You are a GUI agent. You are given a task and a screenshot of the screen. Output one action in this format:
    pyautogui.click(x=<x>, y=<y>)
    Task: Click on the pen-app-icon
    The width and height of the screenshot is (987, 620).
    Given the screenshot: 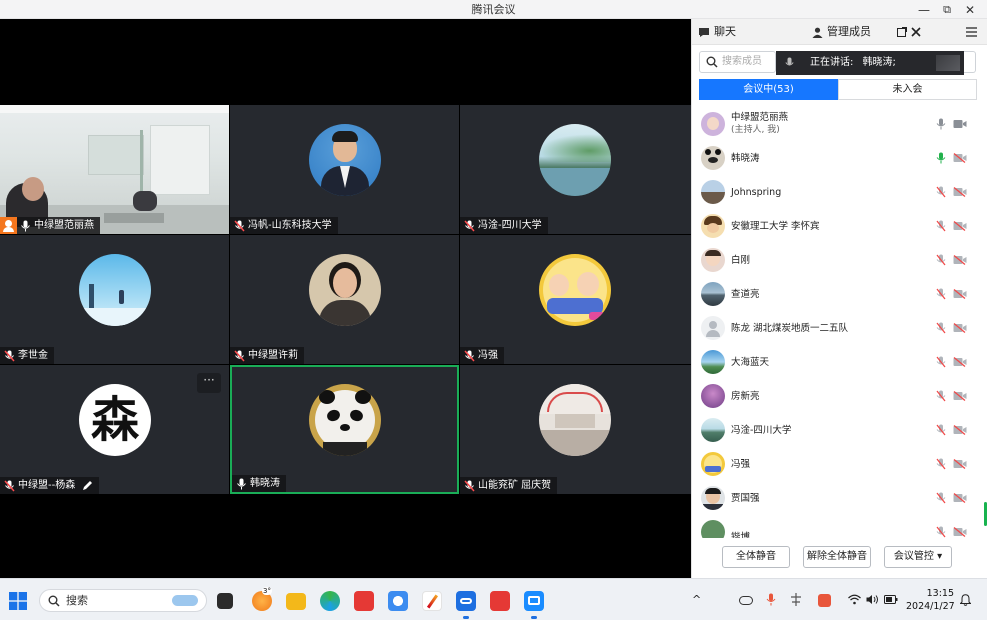 What is the action you would take?
    pyautogui.click(x=432, y=601)
    